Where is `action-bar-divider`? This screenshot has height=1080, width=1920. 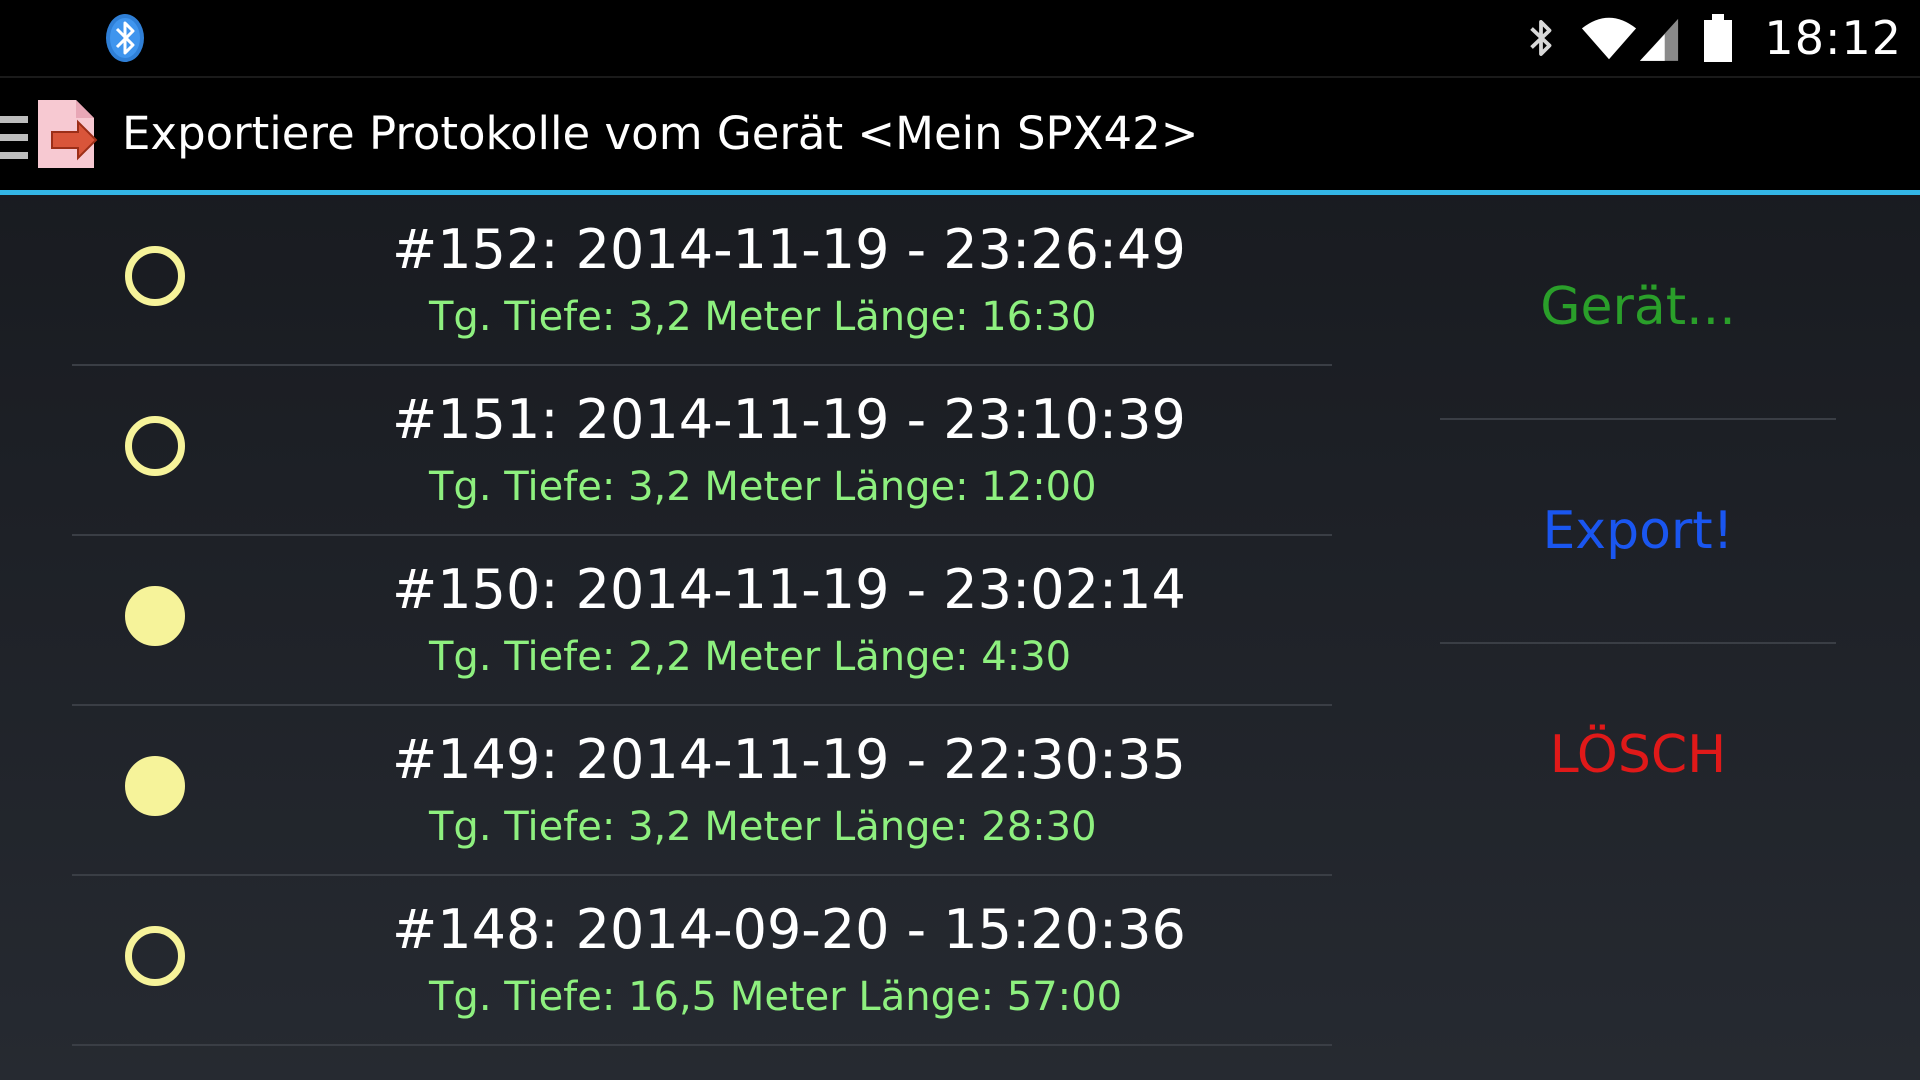 action-bar-divider is located at coordinates (960, 192).